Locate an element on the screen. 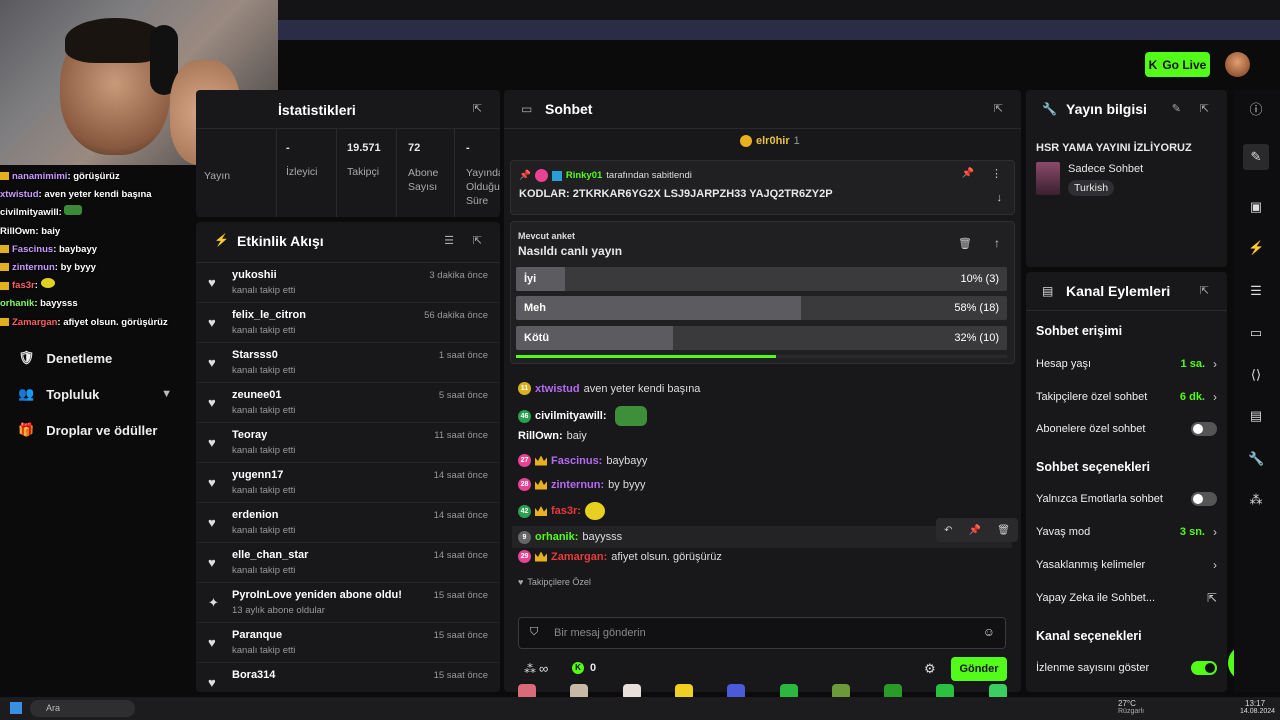 Image resolution: width=1280 pixels, height=720 pixels. stat-label-subs: Abone Sayısı is located at coordinates (423, 180).